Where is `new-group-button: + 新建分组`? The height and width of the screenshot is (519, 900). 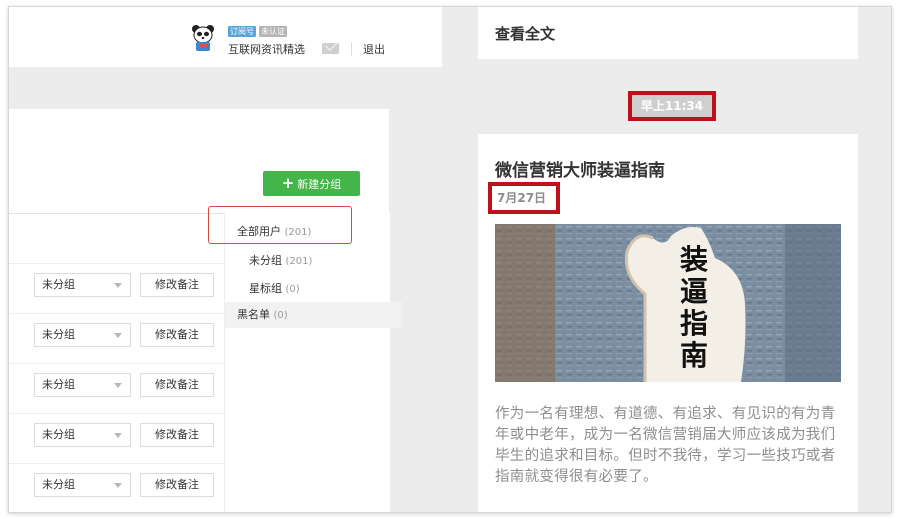 new-group-button: + 新建分组 is located at coordinates (311, 183).